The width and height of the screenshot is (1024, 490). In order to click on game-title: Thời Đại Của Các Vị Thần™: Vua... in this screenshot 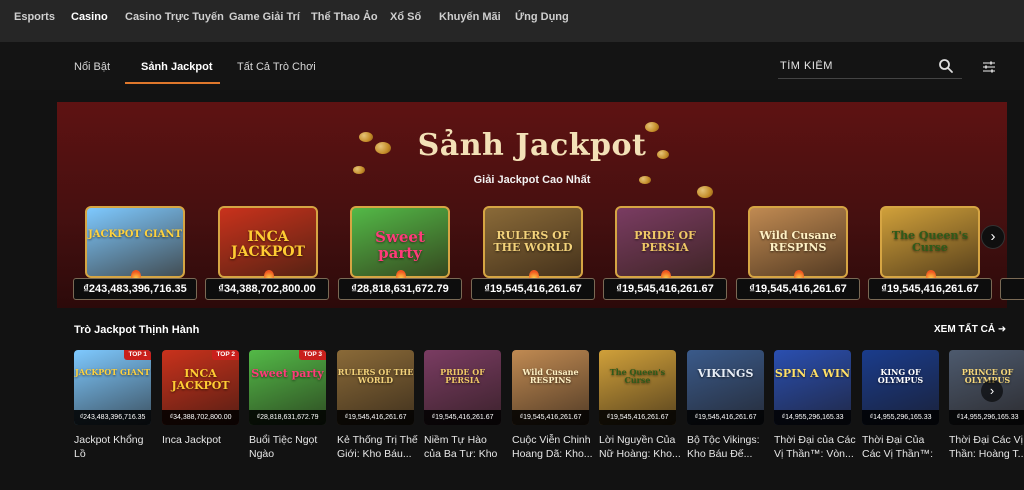, I will do `click(903, 447)`.